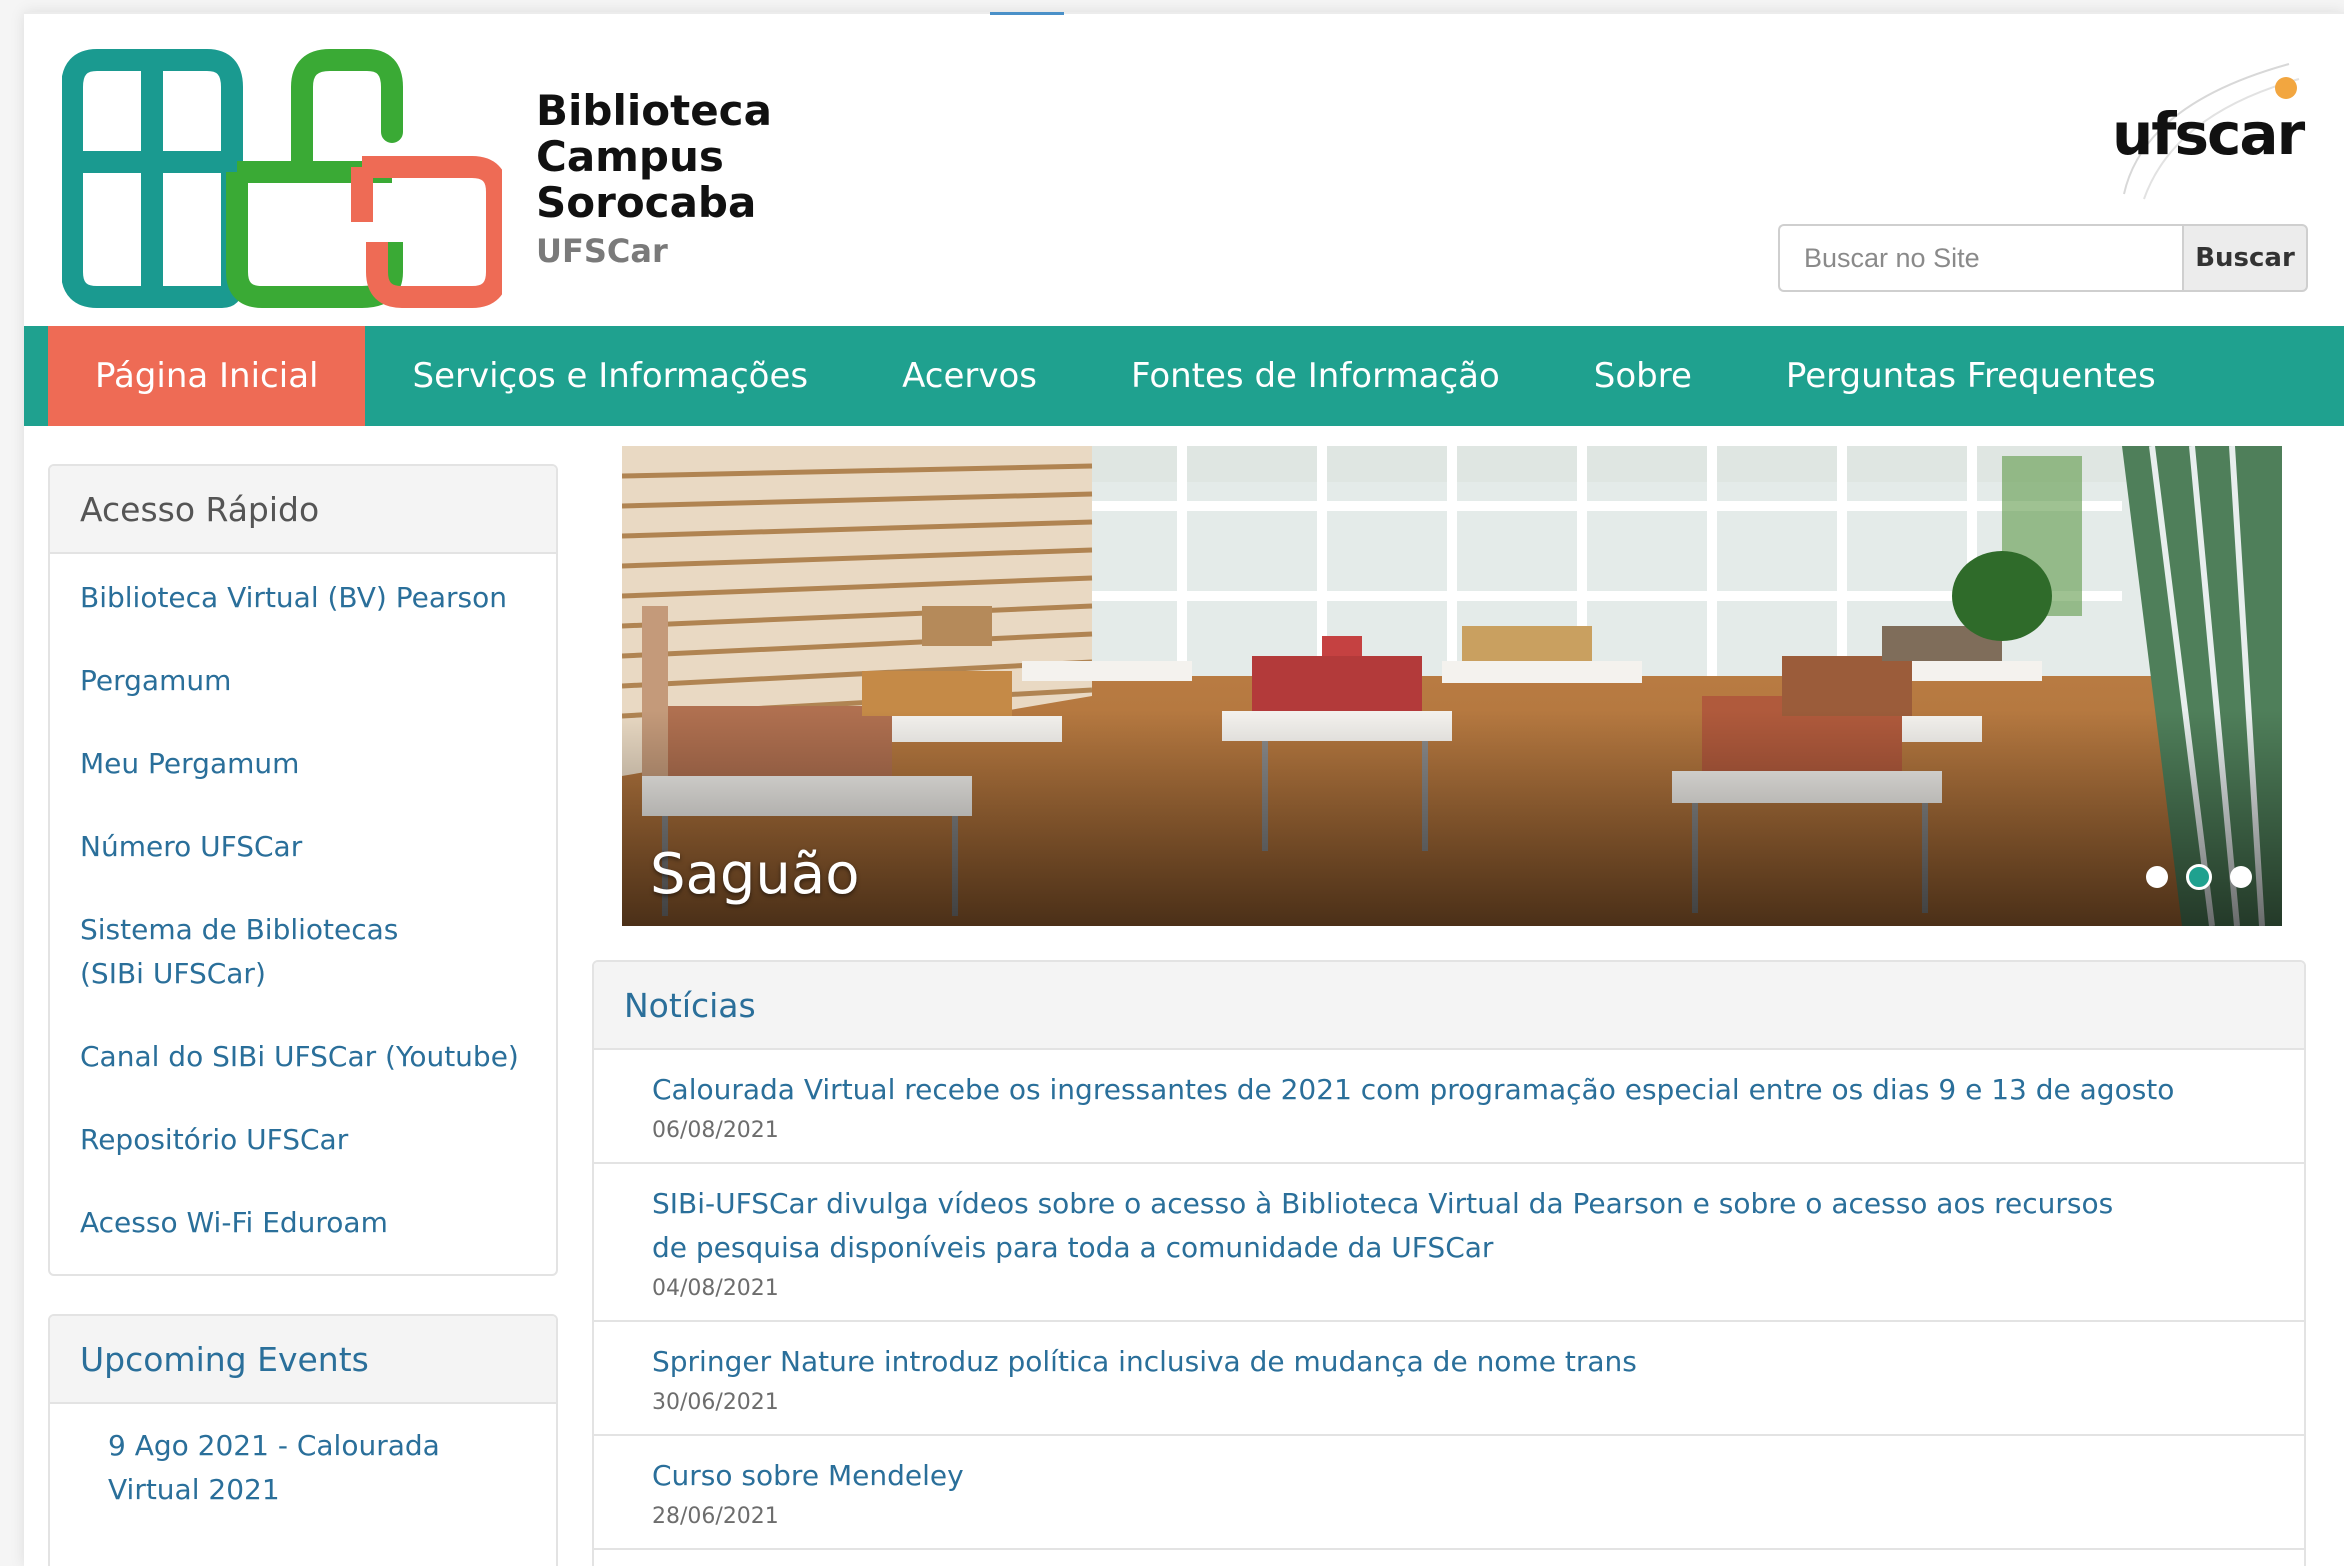  What do you see at coordinates (303, 681) in the screenshot?
I see `quick-link-pergamum: Pergamum` at bounding box center [303, 681].